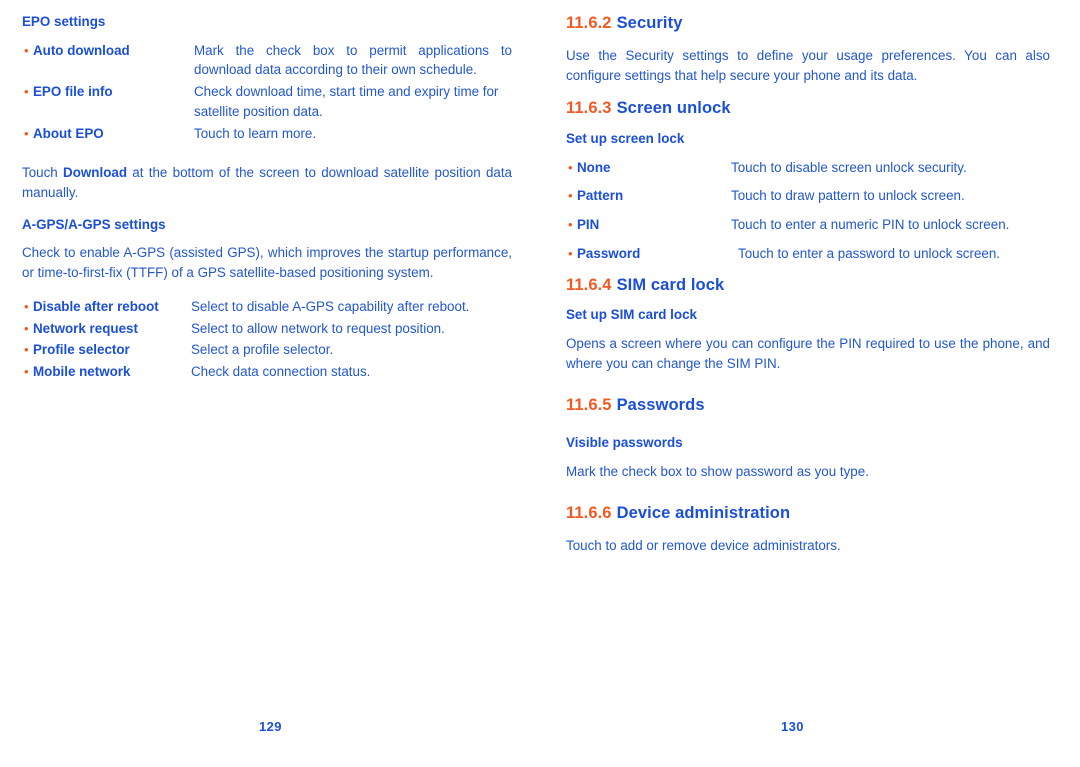  What do you see at coordinates (589, 108) in the screenshot?
I see `heading-screen-unlock-number: 11.6.3` at bounding box center [589, 108].